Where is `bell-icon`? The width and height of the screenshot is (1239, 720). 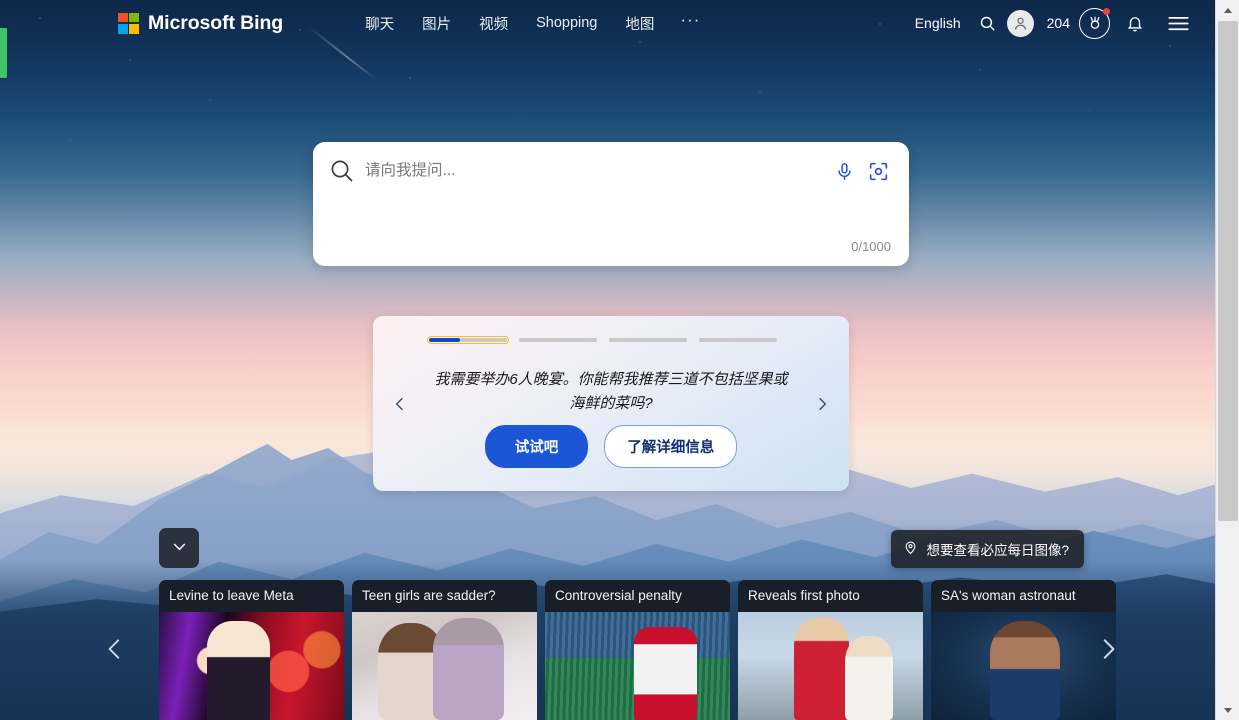
bell-icon is located at coordinates (1135, 23).